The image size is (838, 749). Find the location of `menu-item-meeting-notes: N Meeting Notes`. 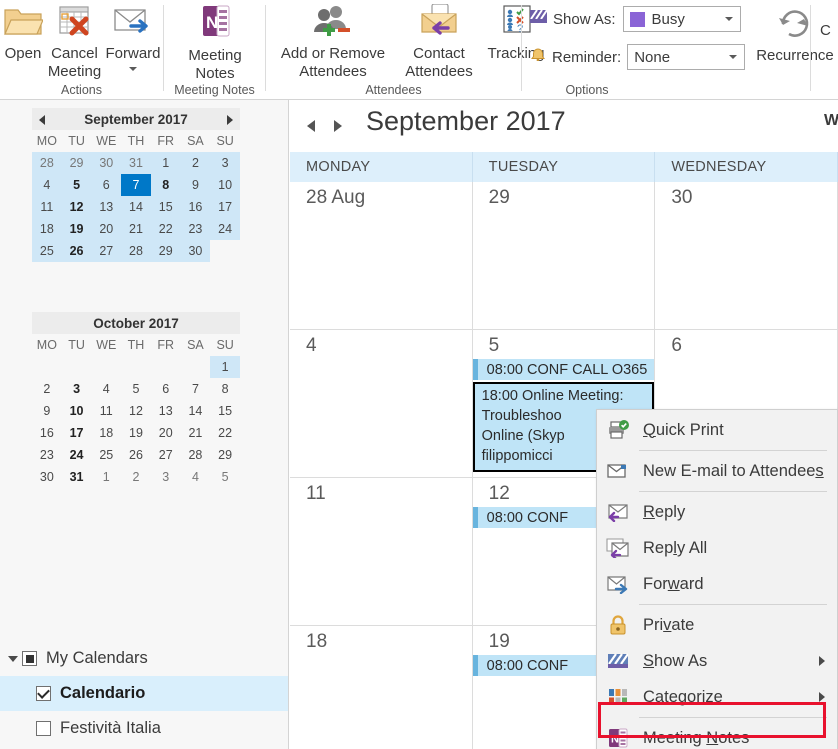

menu-item-meeting-notes: N Meeting Notes is located at coordinates (717, 734).